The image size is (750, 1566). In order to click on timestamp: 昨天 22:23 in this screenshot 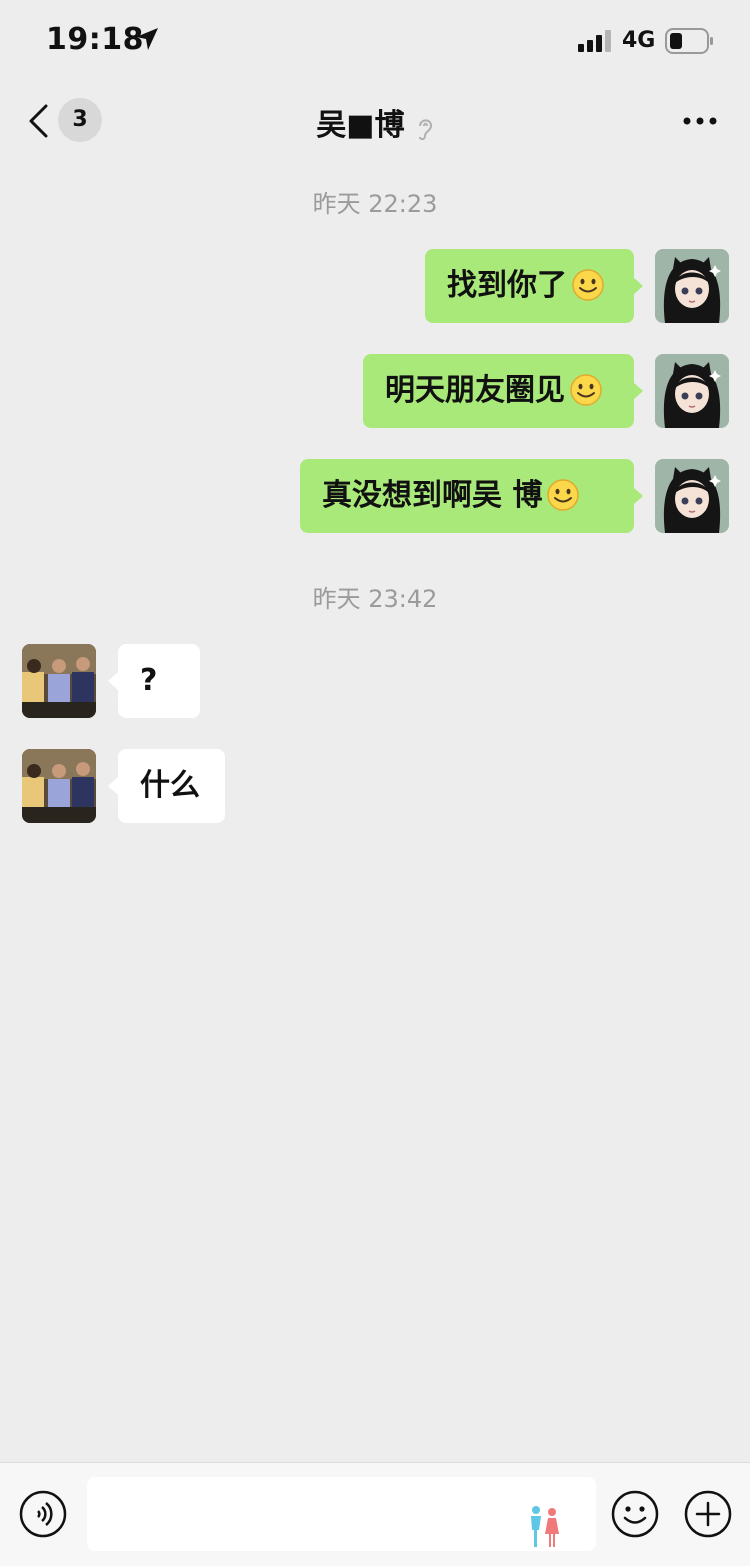, I will do `click(375, 204)`.